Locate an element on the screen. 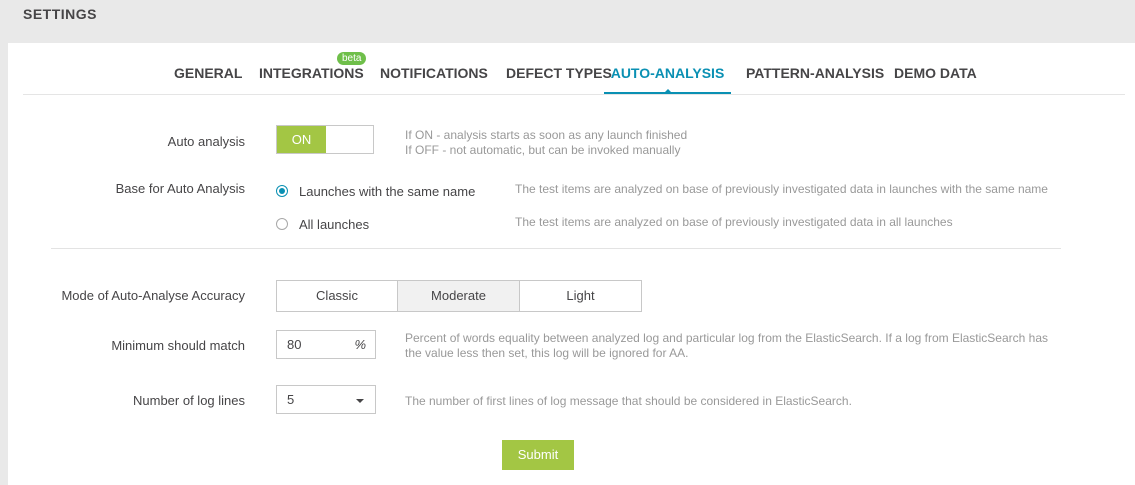  tab-defect-types: DEFECT TYPES is located at coordinates (559, 79).